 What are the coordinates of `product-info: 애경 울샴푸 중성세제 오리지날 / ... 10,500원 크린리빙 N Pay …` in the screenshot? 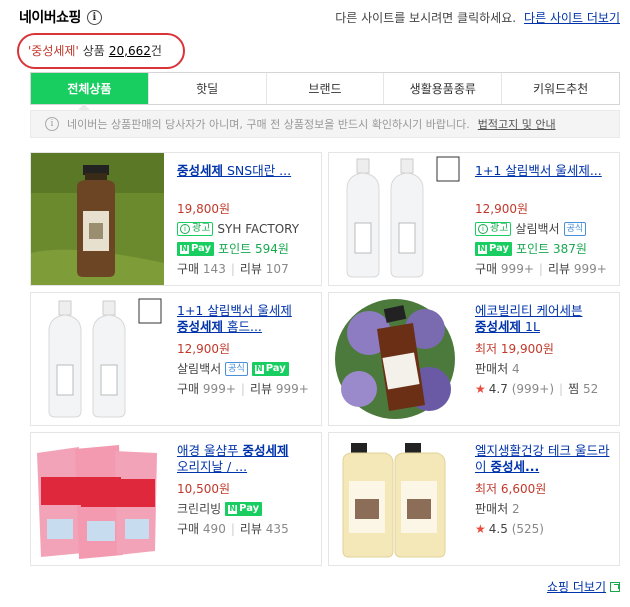 It's located at (246, 491).